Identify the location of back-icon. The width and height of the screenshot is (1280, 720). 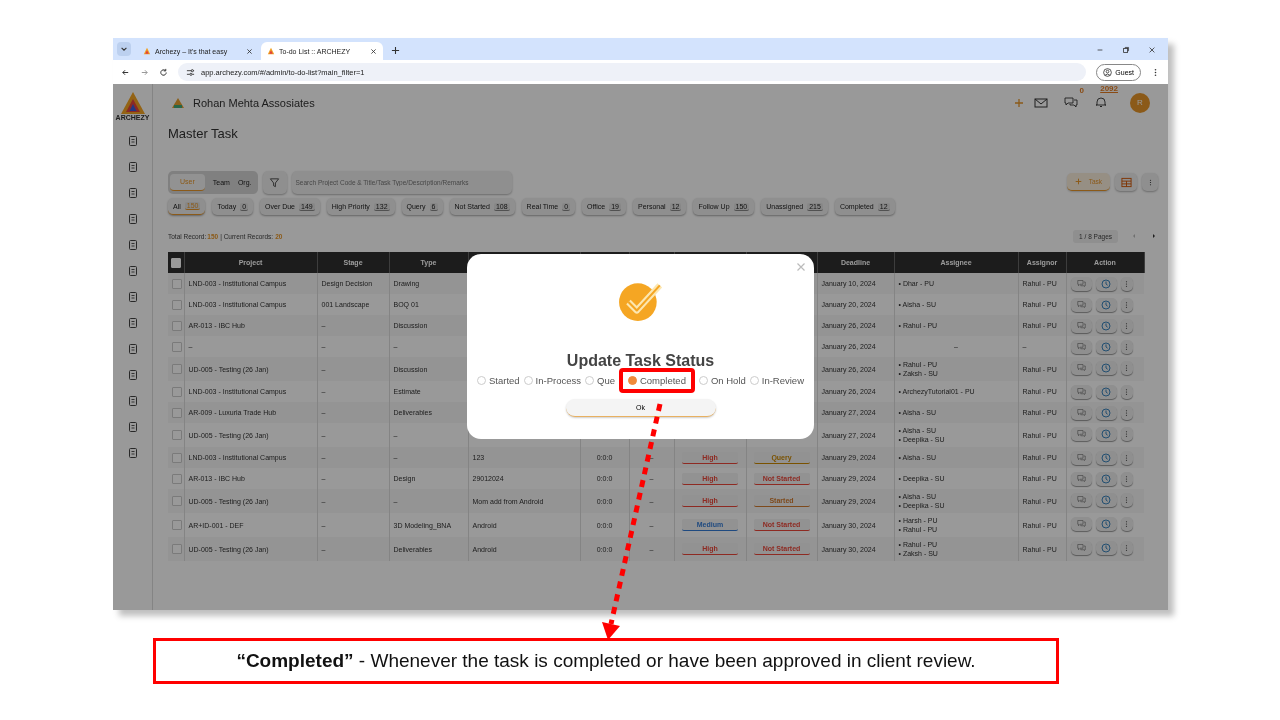
(125, 72).